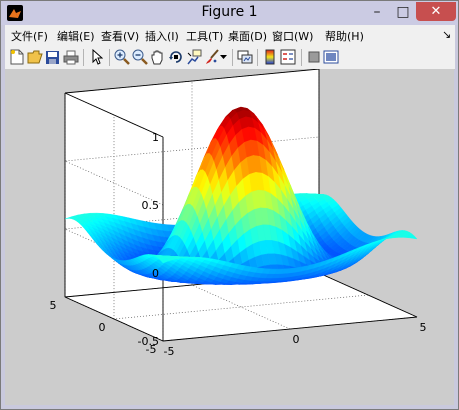 The image size is (459, 410). What do you see at coordinates (155, 137) in the screenshot?
I see `z-tick-label: 1` at bounding box center [155, 137].